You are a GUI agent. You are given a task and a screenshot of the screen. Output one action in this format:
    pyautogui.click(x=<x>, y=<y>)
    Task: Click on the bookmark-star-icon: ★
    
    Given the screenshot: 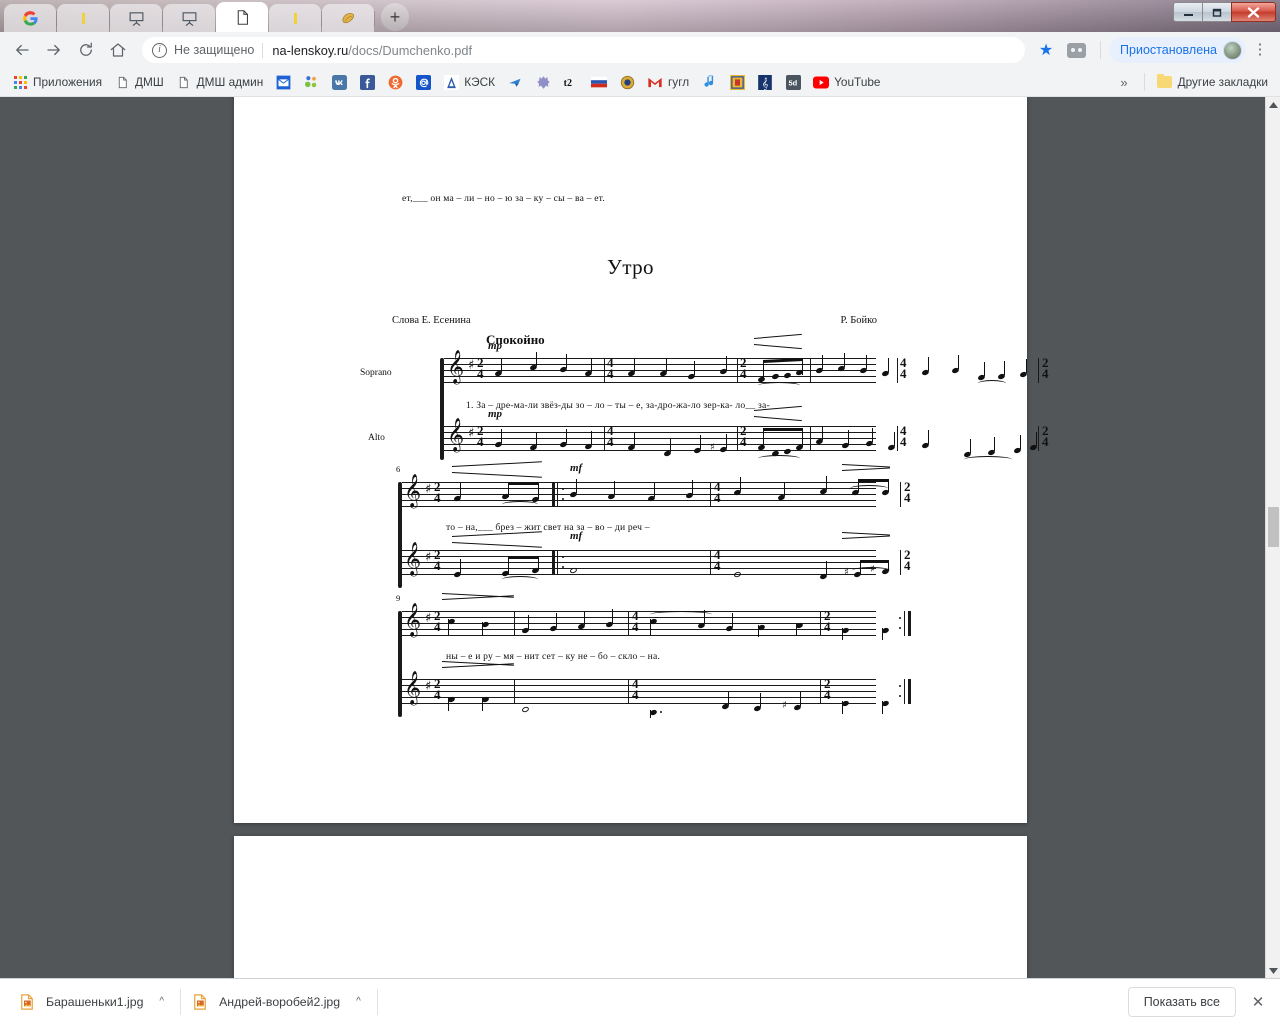 What is the action you would take?
    pyautogui.click(x=1046, y=50)
    